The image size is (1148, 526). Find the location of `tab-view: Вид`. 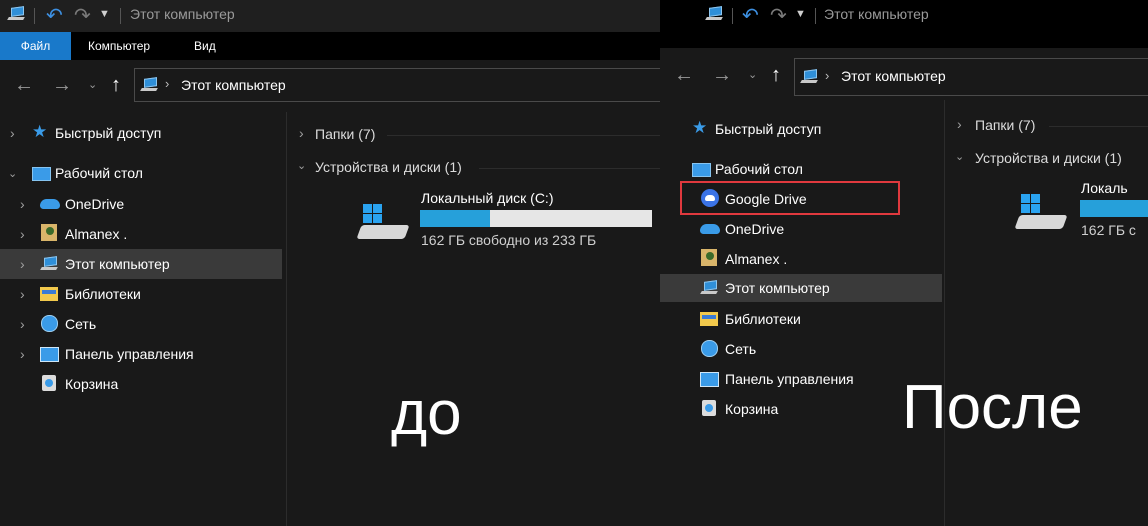

tab-view: Вид is located at coordinates (205, 46).